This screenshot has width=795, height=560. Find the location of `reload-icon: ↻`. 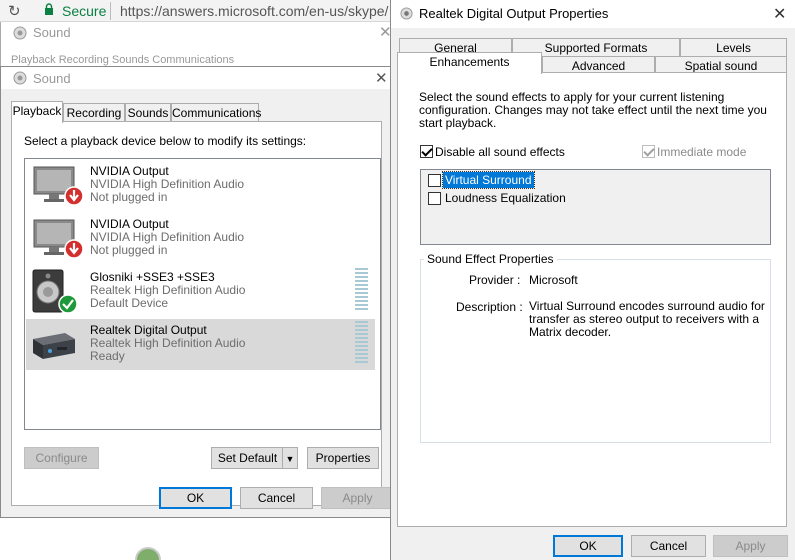

reload-icon: ↻ is located at coordinates (14, 11).